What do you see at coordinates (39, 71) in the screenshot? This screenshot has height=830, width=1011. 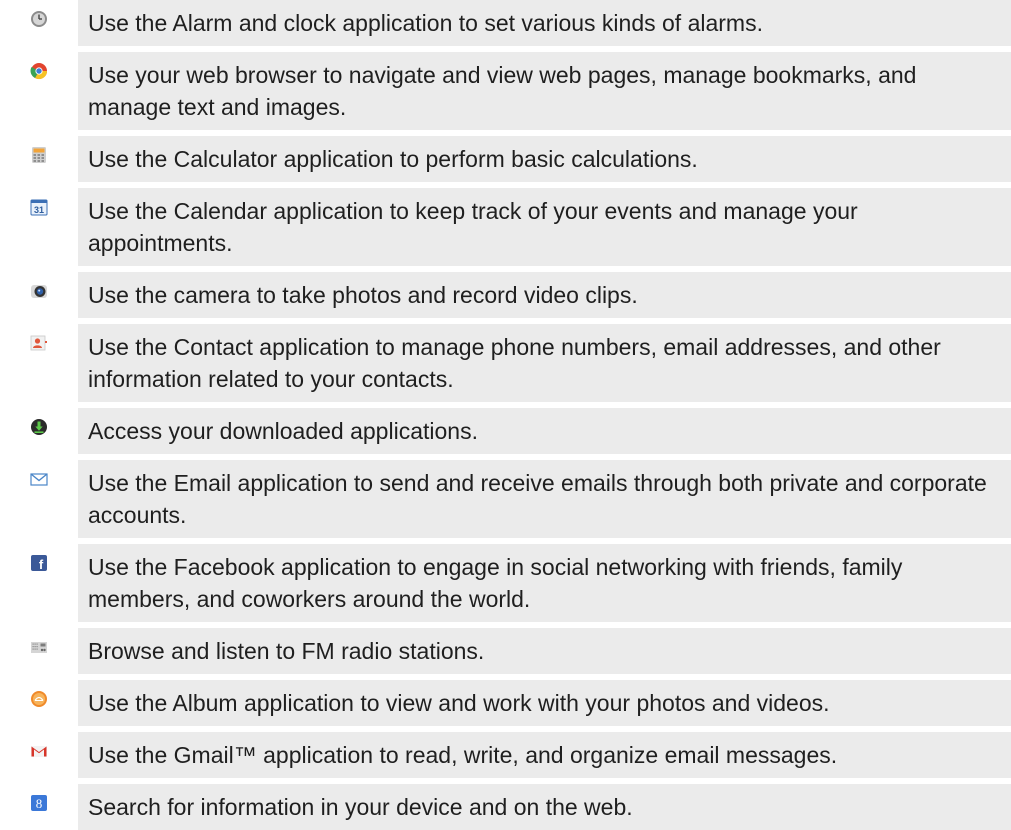 I see `web-browser-icon` at bounding box center [39, 71].